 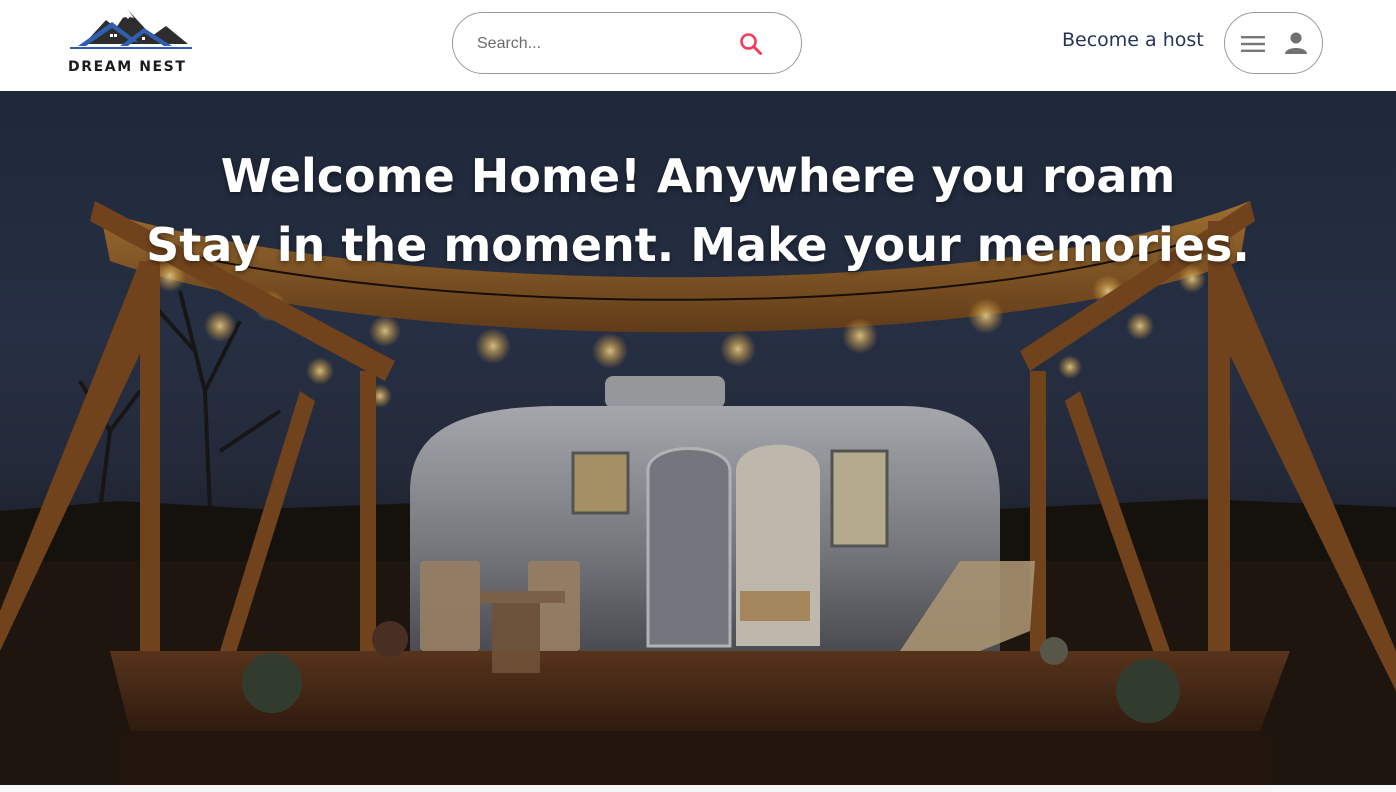 What do you see at coordinates (127, 67) in the screenshot?
I see `brand-name: DREAM NEST` at bounding box center [127, 67].